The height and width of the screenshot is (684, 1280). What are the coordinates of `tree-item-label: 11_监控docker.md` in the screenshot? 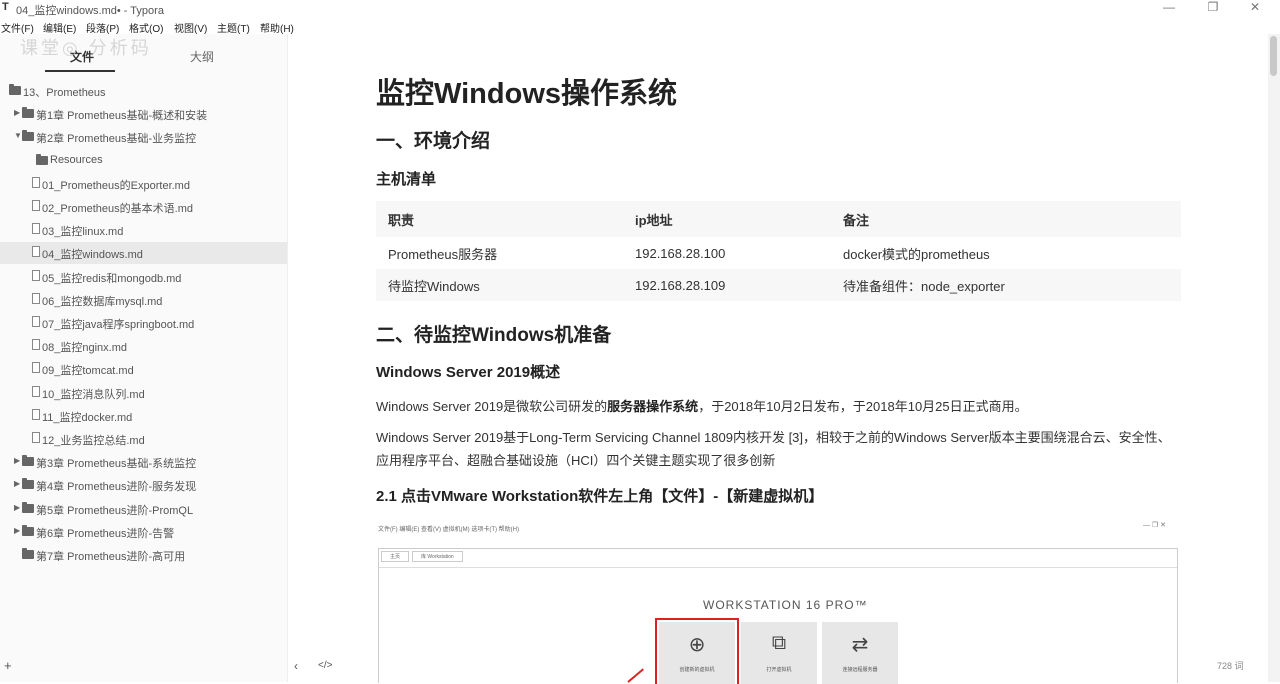 It's located at (87, 417).